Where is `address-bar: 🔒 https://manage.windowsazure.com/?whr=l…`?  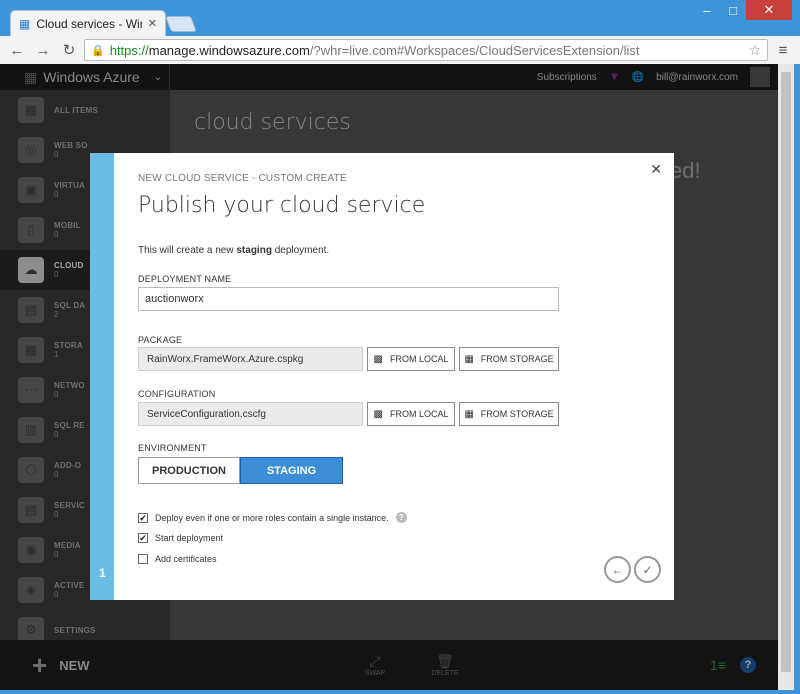
address-bar: 🔒 https://manage.windowsazure.com/?whr=l… is located at coordinates (426, 50).